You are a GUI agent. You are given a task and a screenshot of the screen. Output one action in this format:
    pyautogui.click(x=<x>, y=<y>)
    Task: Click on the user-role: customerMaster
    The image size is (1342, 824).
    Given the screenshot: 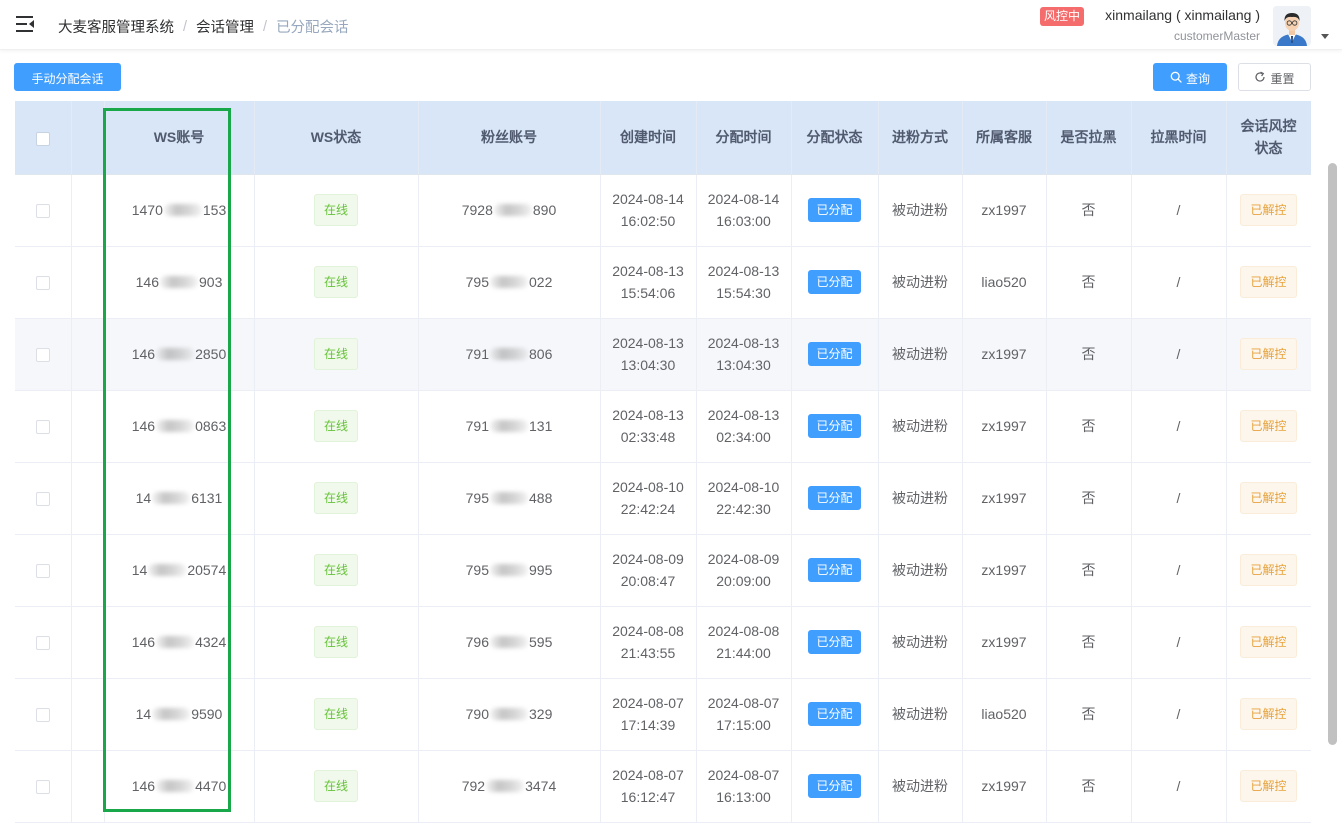 What is the action you would take?
    pyautogui.click(x=1216, y=36)
    